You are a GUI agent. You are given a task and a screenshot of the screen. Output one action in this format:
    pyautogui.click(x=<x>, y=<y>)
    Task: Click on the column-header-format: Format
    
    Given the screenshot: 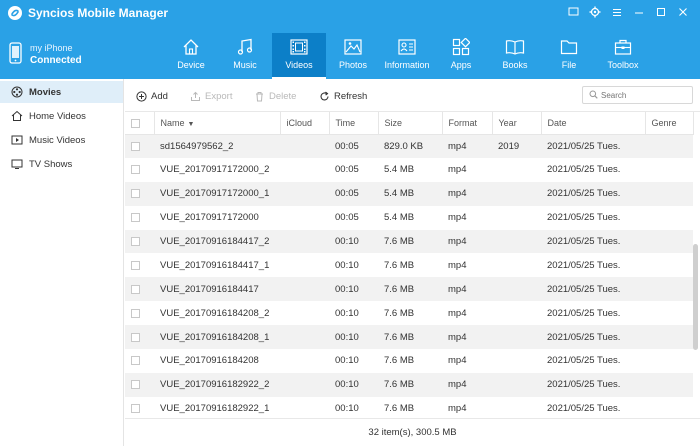 What is the action you would take?
    pyautogui.click(x=467, y=123)
    